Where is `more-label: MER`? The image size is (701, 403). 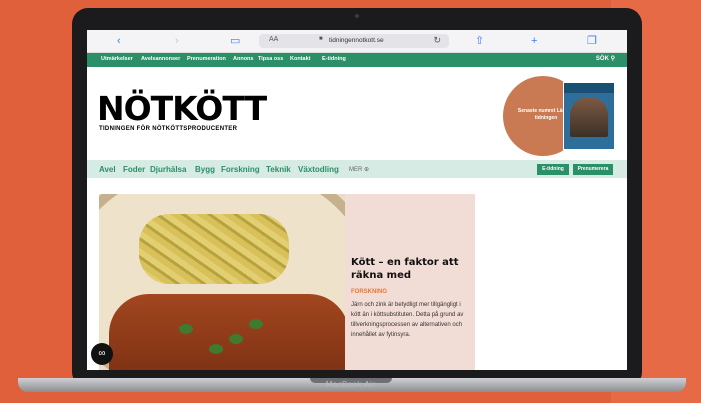
more-label: MER is located at coordinates (356, 170).